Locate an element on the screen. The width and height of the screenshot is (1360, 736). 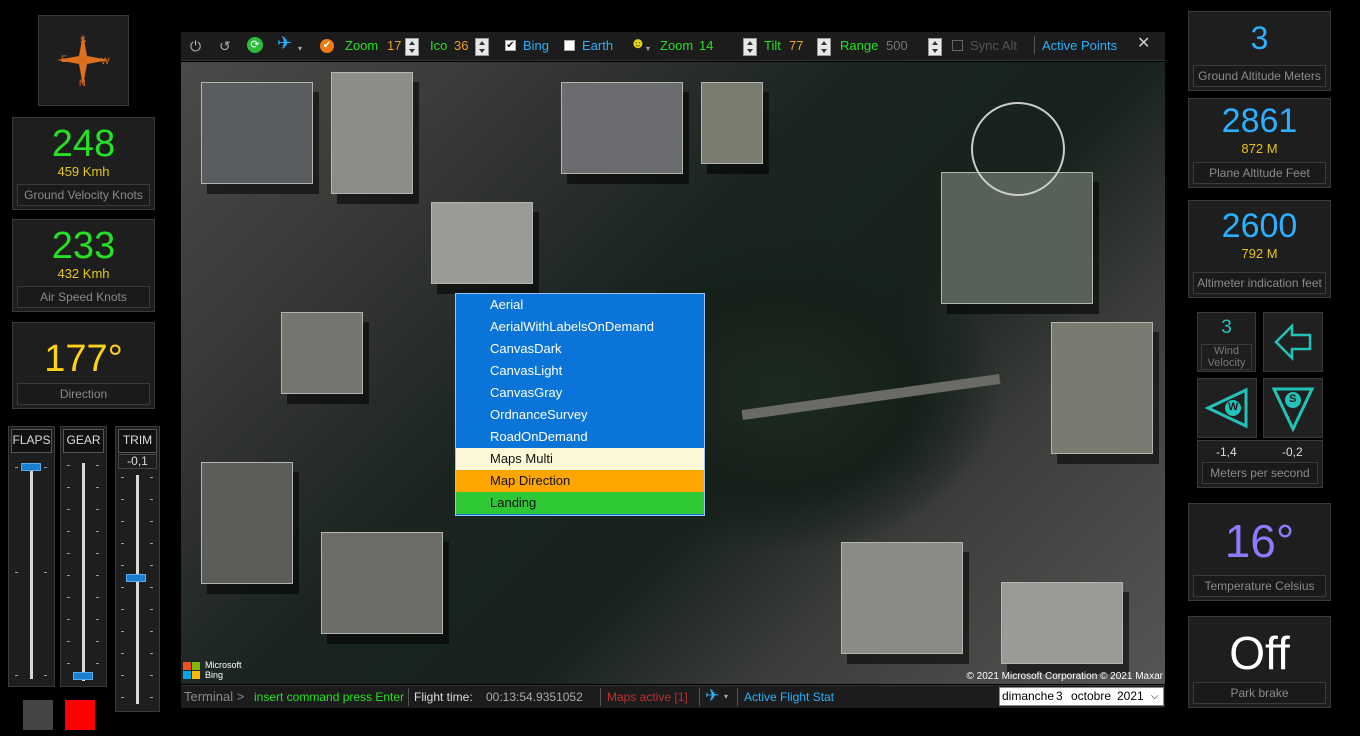
bing-logo-line1: Microsoft is located at coordinates (223, 665).